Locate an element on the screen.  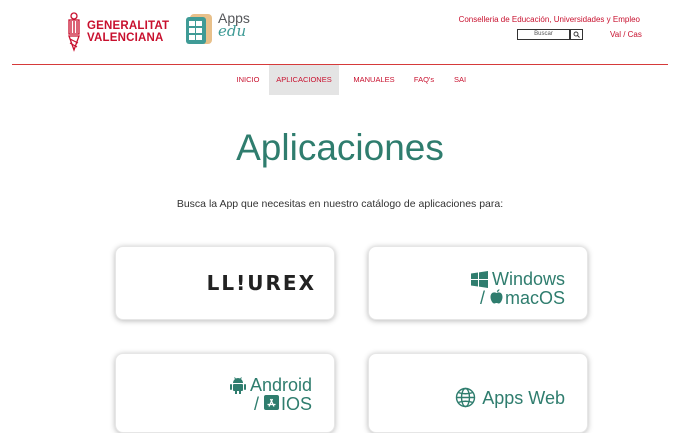
search-input: Buscar is located at coordinates (543, 34).